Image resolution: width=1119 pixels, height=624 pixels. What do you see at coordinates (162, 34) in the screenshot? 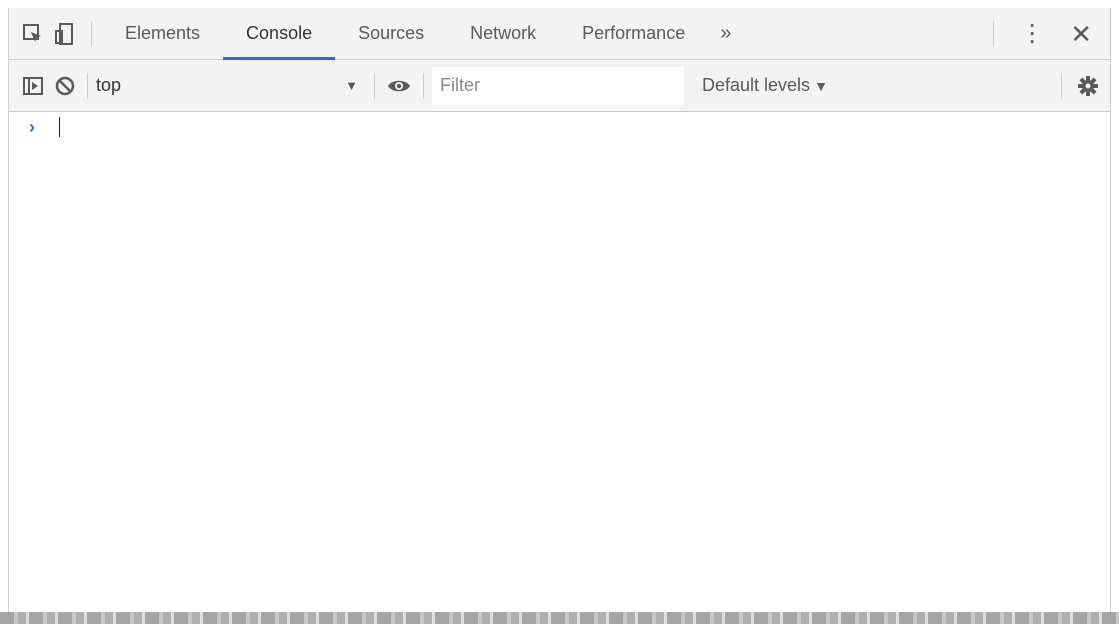
I see `tab-elements: Elements` at bounding box center [162, 34].